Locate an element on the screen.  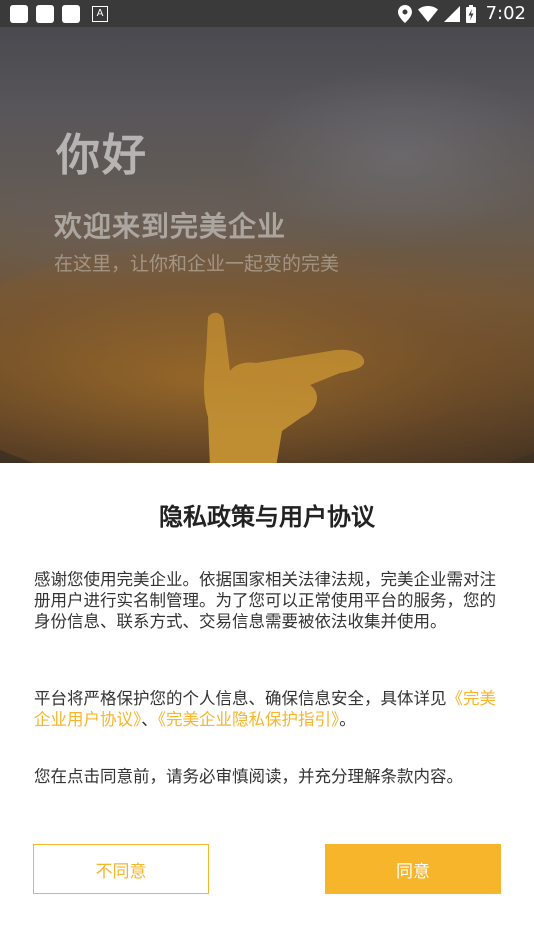
welcome-text: 欢迎来到完美企业 is located at coordinates (170, 226).